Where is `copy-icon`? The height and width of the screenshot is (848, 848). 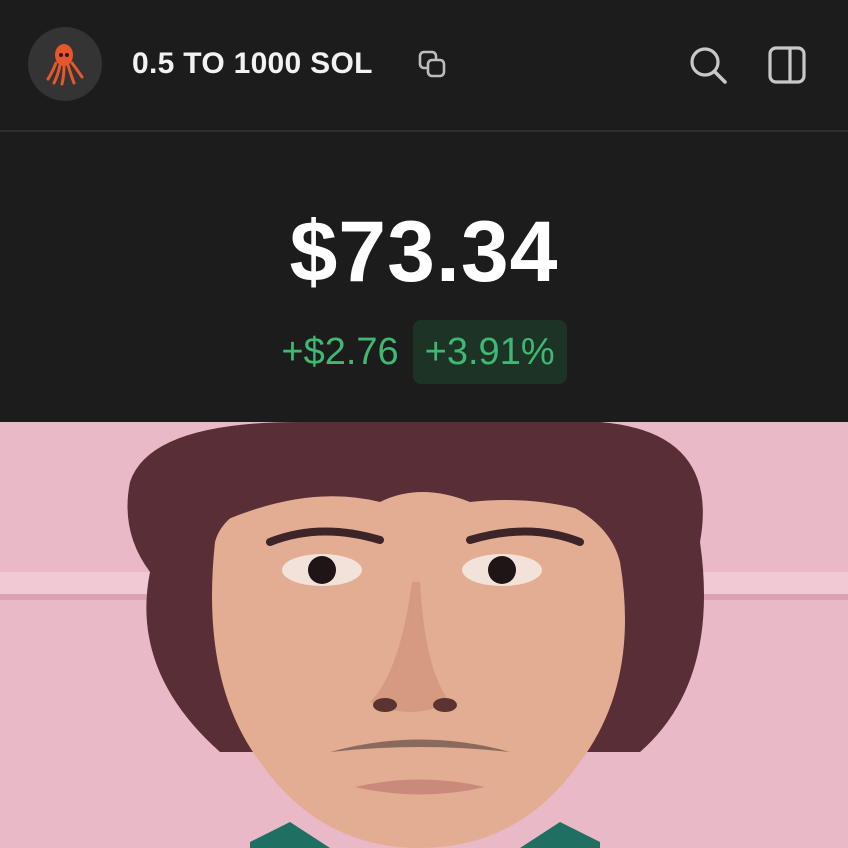
copy-icon is located at coordinates (432, 64).